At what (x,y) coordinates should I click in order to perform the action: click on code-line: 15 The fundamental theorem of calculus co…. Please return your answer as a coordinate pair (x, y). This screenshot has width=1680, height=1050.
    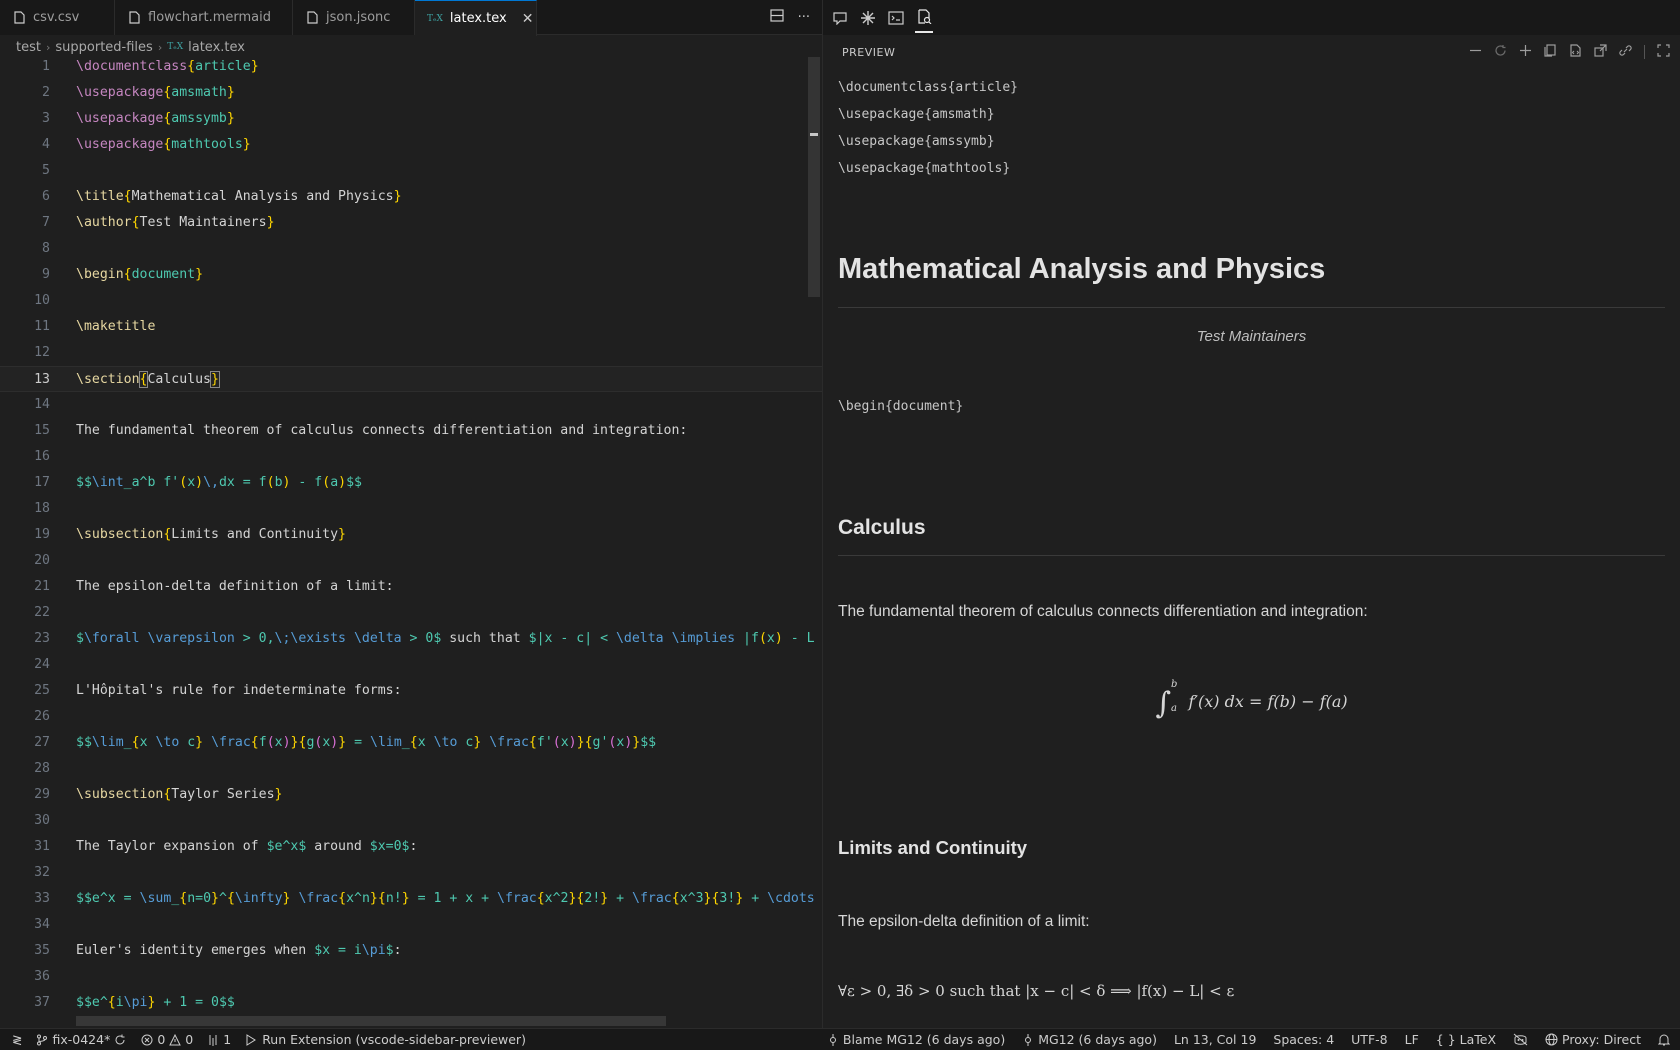
    Looking at the image, I should click on (411, 431).